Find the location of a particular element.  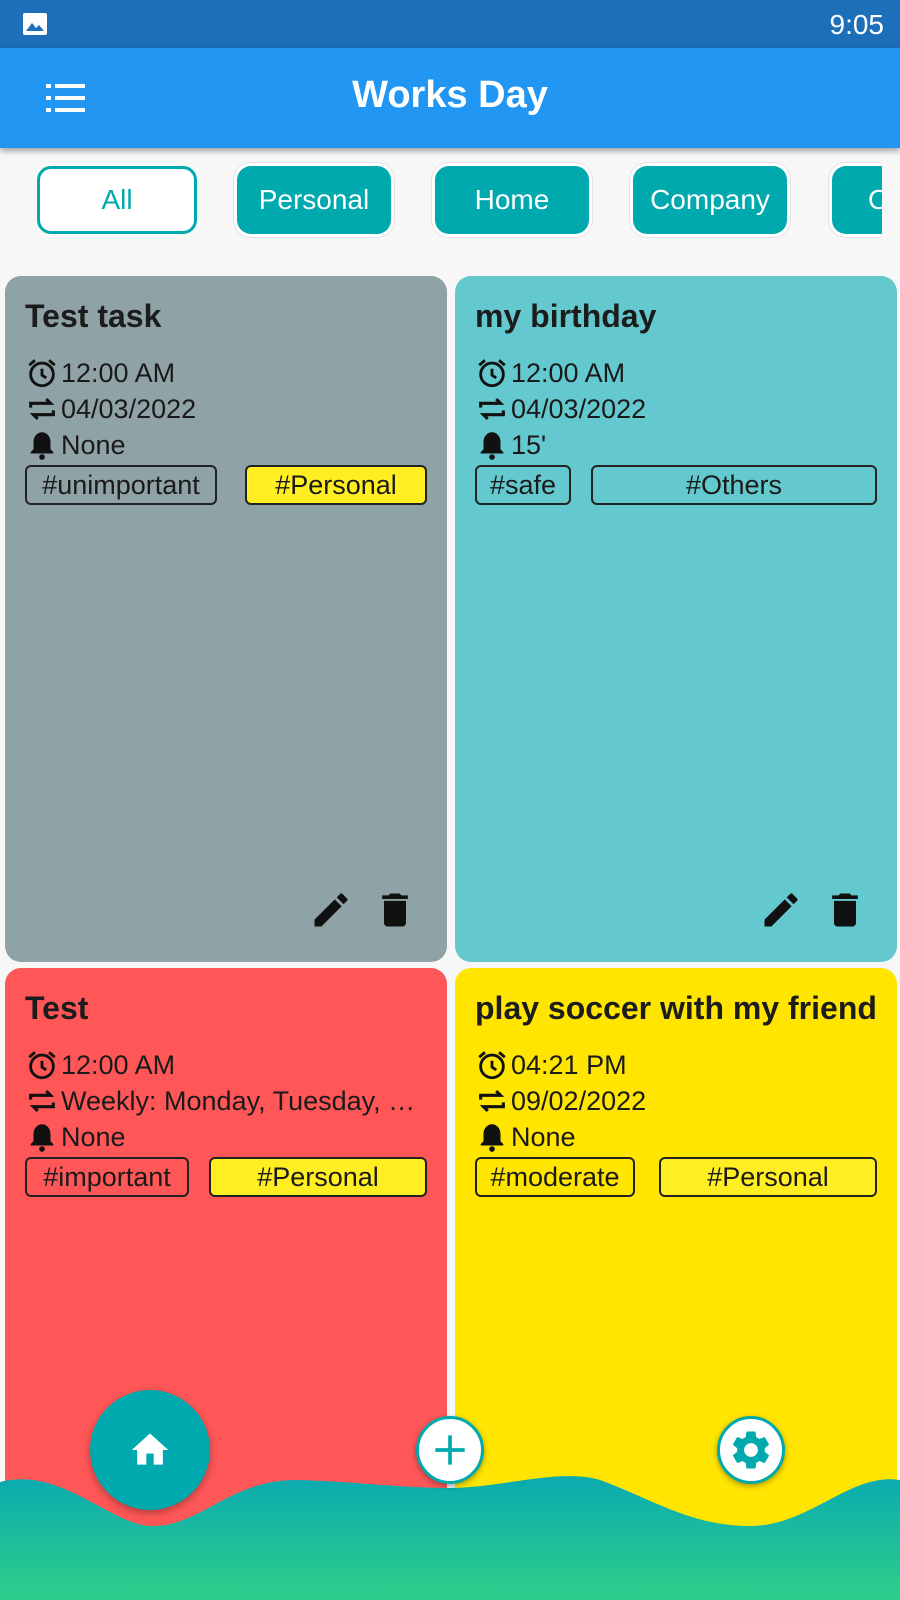

home-button is located at coordinates (150, 1450).